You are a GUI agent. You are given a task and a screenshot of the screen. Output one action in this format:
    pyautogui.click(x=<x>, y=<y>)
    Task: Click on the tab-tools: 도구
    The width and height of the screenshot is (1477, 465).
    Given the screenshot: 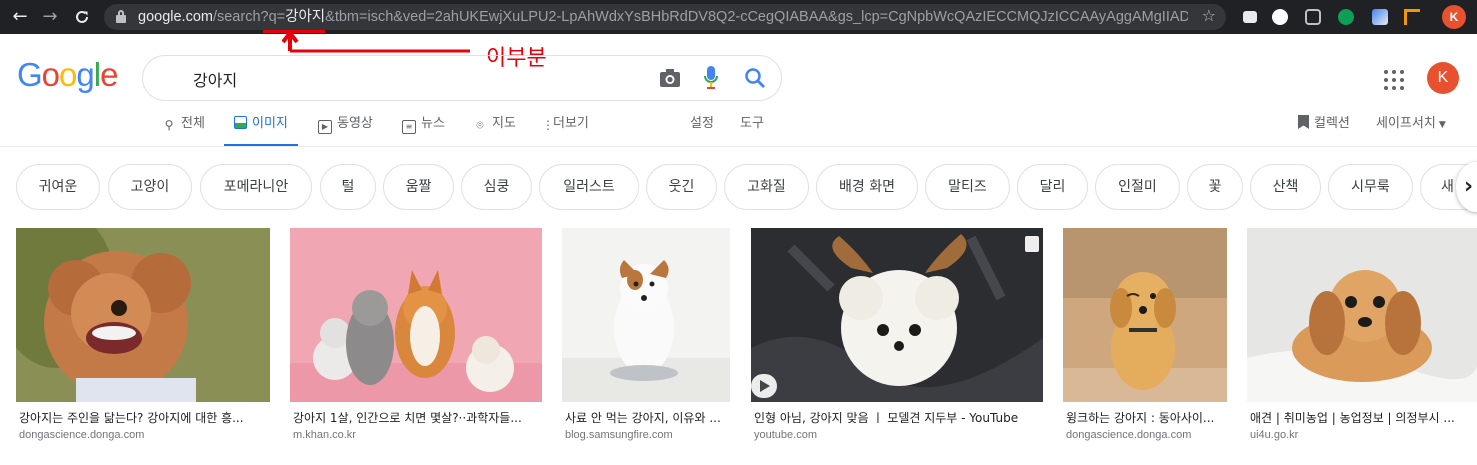 What is the action you would take?
    pyautogui.click(x=752, y=130)
    